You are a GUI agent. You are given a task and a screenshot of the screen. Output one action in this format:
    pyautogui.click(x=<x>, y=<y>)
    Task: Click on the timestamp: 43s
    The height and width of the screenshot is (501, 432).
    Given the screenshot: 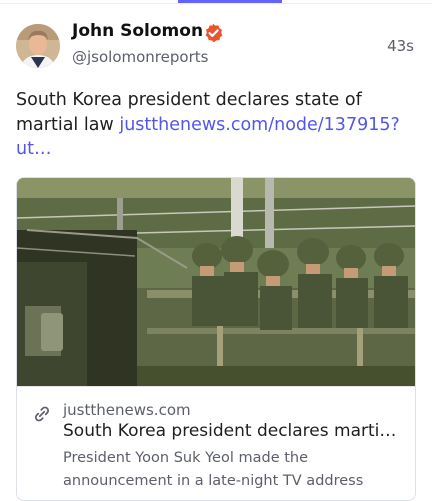 What is the action you would take?
    pyautogui.click(x=400, y=46)
    